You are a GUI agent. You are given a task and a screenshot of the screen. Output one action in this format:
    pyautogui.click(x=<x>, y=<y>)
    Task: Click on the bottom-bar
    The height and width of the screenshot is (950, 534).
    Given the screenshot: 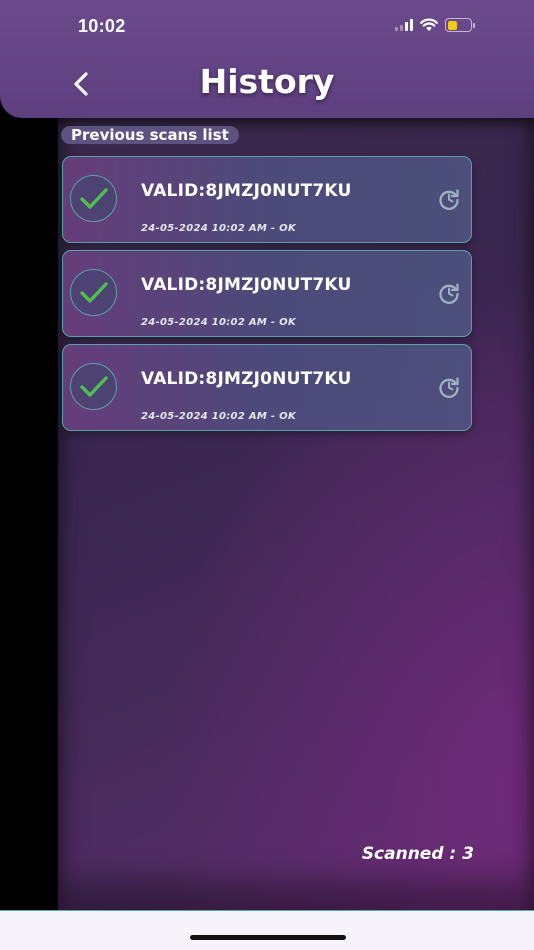 What is the action you would take?
    pyautogui.click(x=267, y=930)
    